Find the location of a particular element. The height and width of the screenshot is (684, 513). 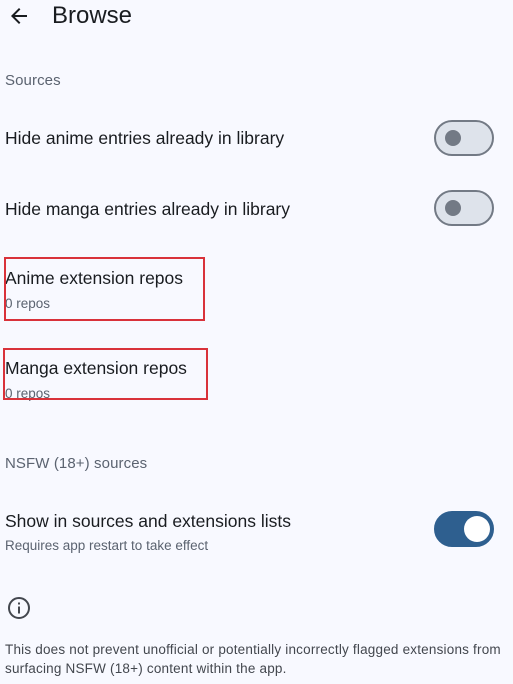

back-button is located at coordinates (19, 16).